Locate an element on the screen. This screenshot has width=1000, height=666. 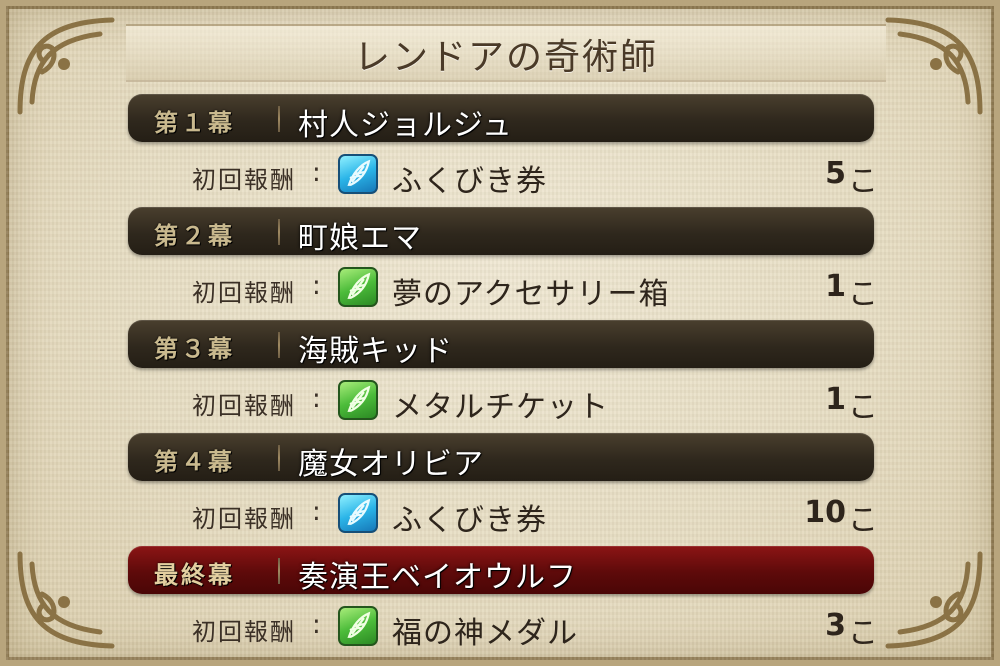
reward-item-name: 福の神メダル is located at coordinates (485, 633).